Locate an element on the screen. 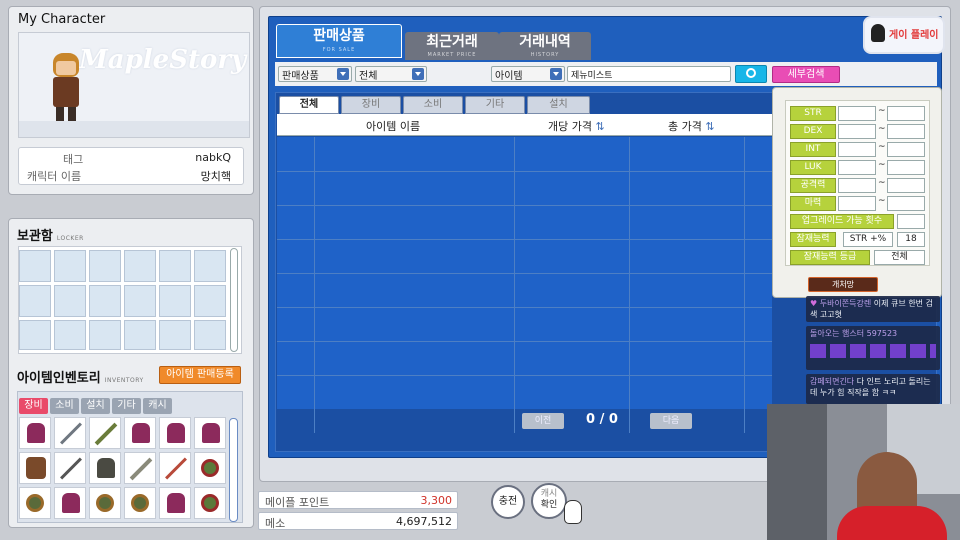 The image size is (960, 540). inventory-tab-setup: 설치 is located at coordinates (95, 406).